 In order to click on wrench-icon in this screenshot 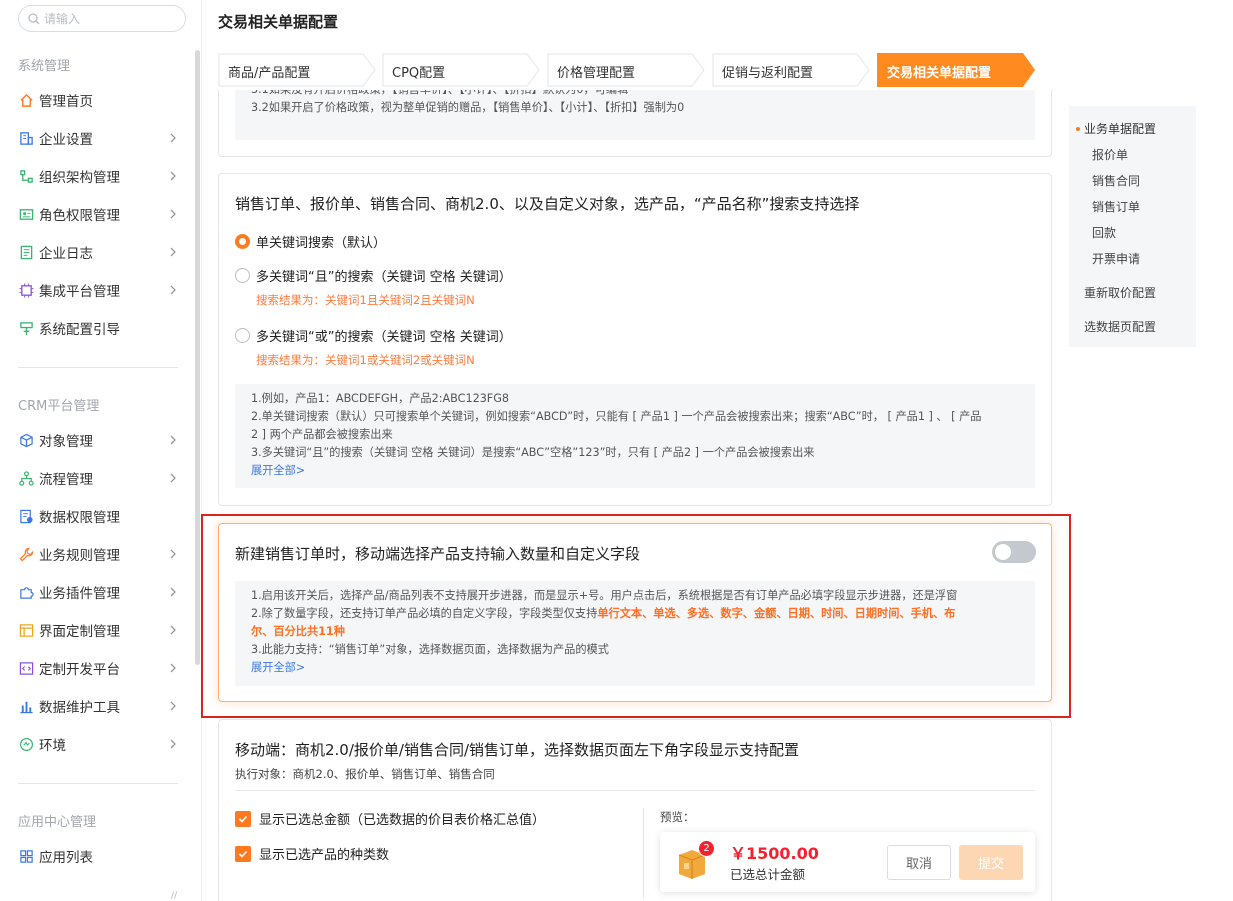, I will do `click(26, 554)`.